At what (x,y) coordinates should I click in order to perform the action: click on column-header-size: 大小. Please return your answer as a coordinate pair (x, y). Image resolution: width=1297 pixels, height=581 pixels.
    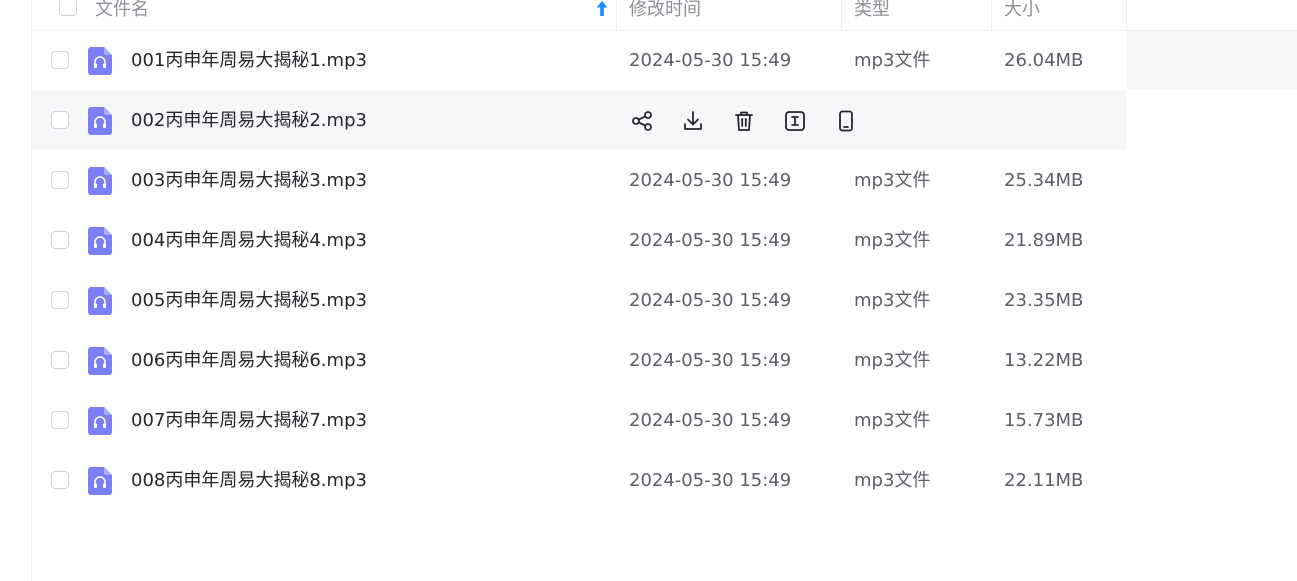
    Looking at the image, I should click on (1022, 15).